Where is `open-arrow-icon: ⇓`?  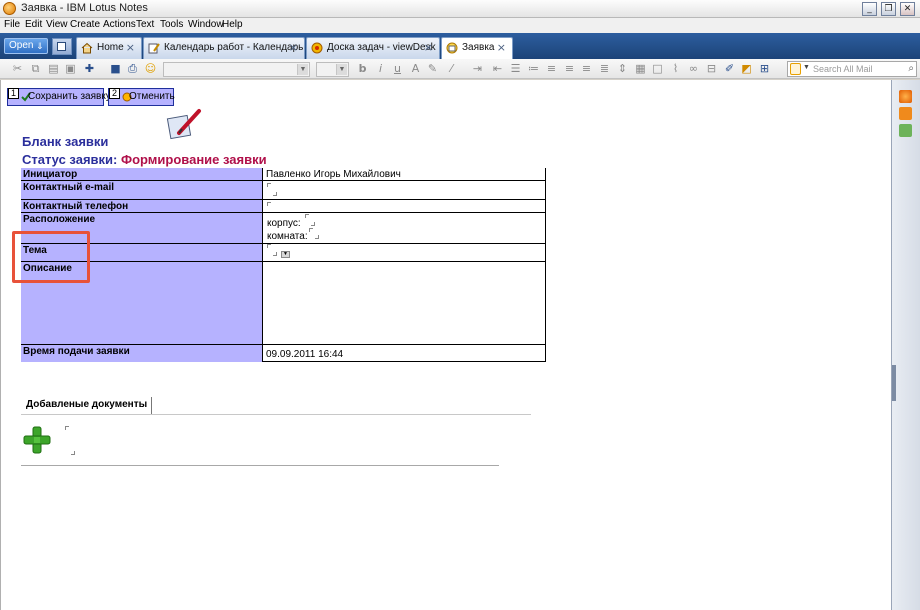 open-arrow-icon: ⇓ is located at coordinates (40, 46).